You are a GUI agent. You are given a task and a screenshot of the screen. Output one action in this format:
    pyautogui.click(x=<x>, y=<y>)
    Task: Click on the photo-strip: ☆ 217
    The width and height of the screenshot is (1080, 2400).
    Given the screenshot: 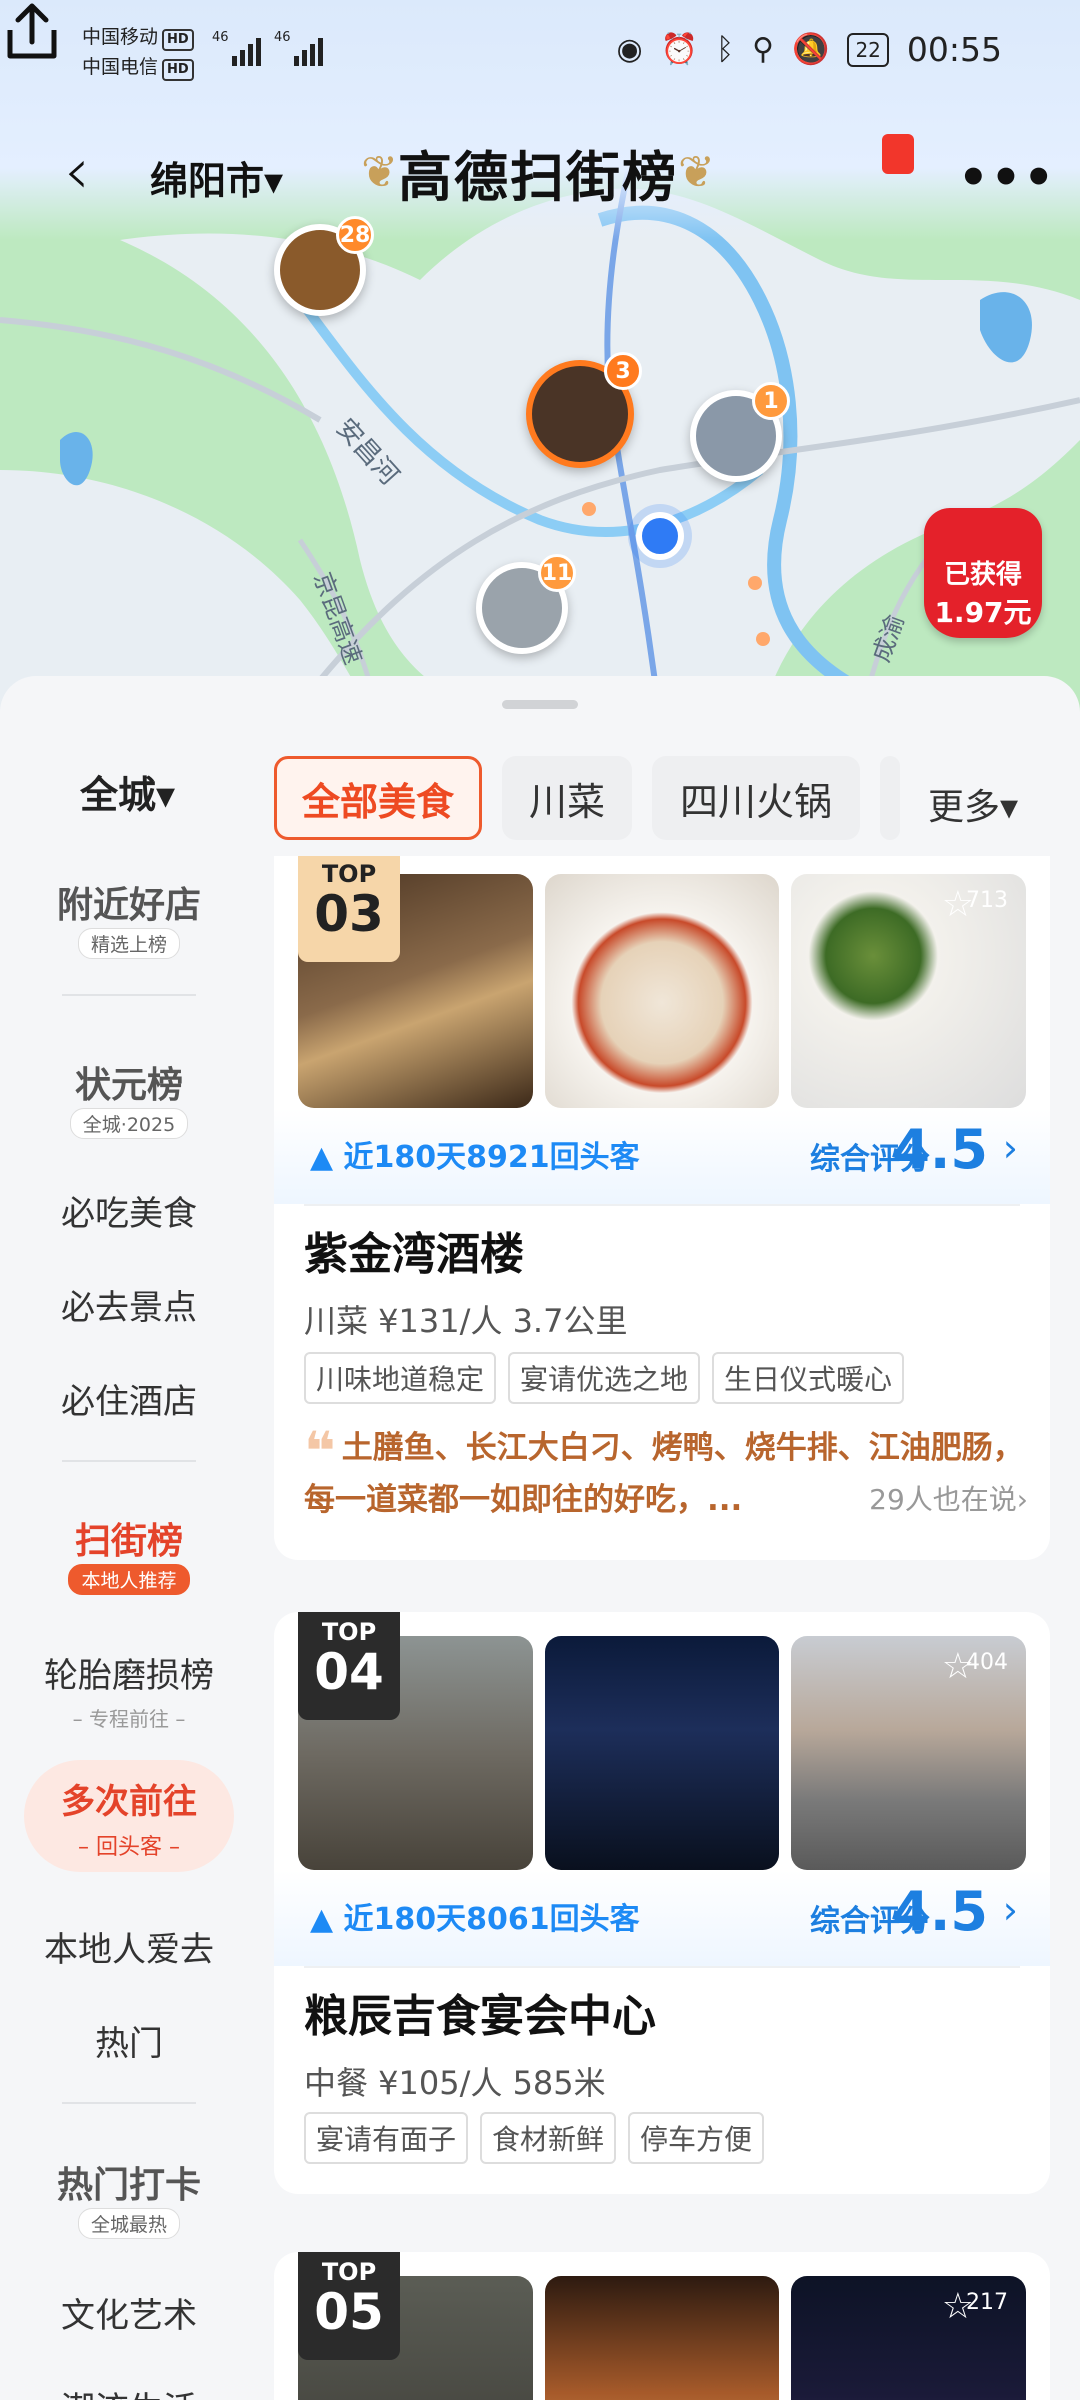 What is the action you would take?
    pyautogui.click(x=662, y=2338)
    